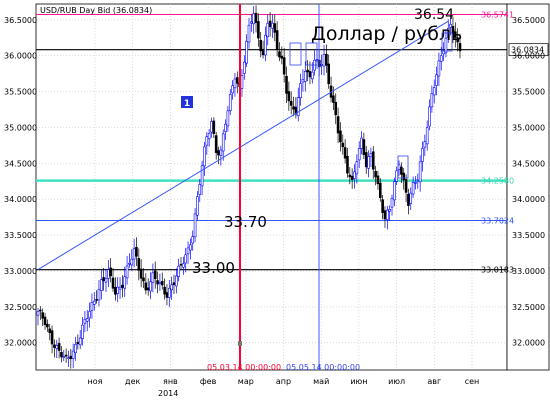 The image size is (550, 409). I want to click on price-level-label: 33.7024, so click(497, 221).